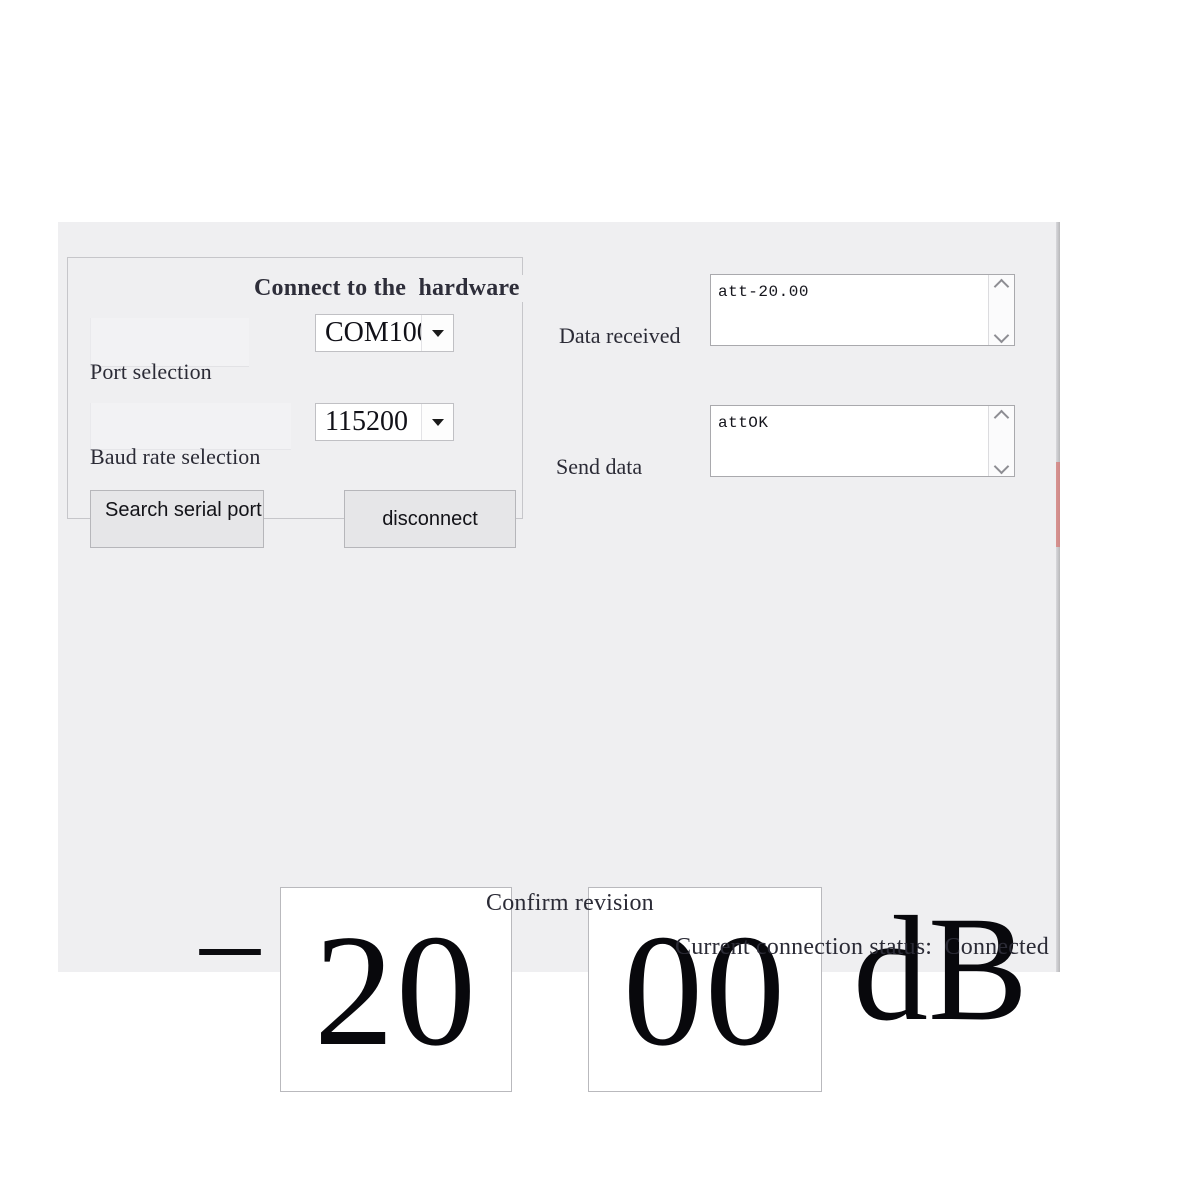  What do you see at coordinates (151, 371) in the screenshot?
I see `port-selection-label: Port selection` at bounding box center [151, 371].